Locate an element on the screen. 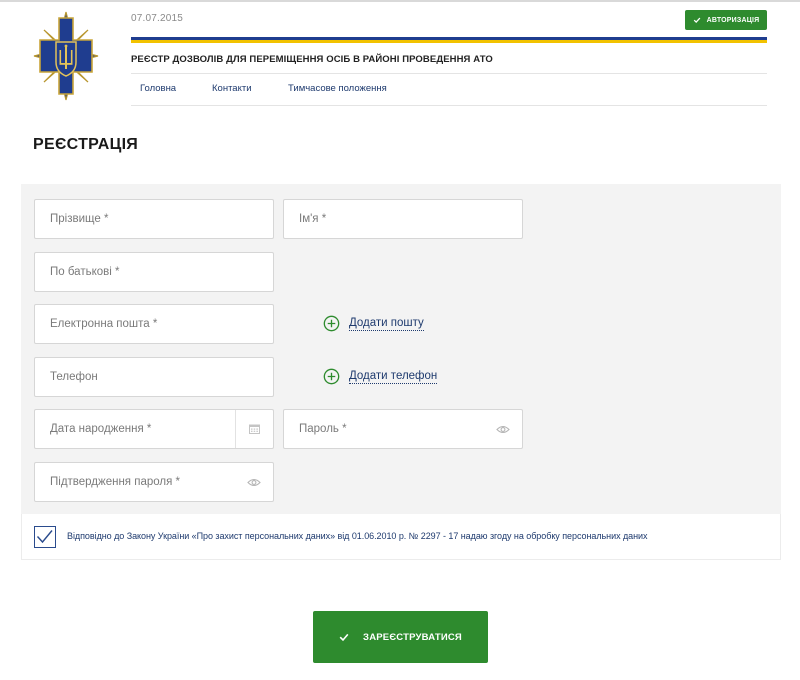 This screenshot has height=680, width=800. first-name-input: Ім'я * is located at coordinates (403, 219).